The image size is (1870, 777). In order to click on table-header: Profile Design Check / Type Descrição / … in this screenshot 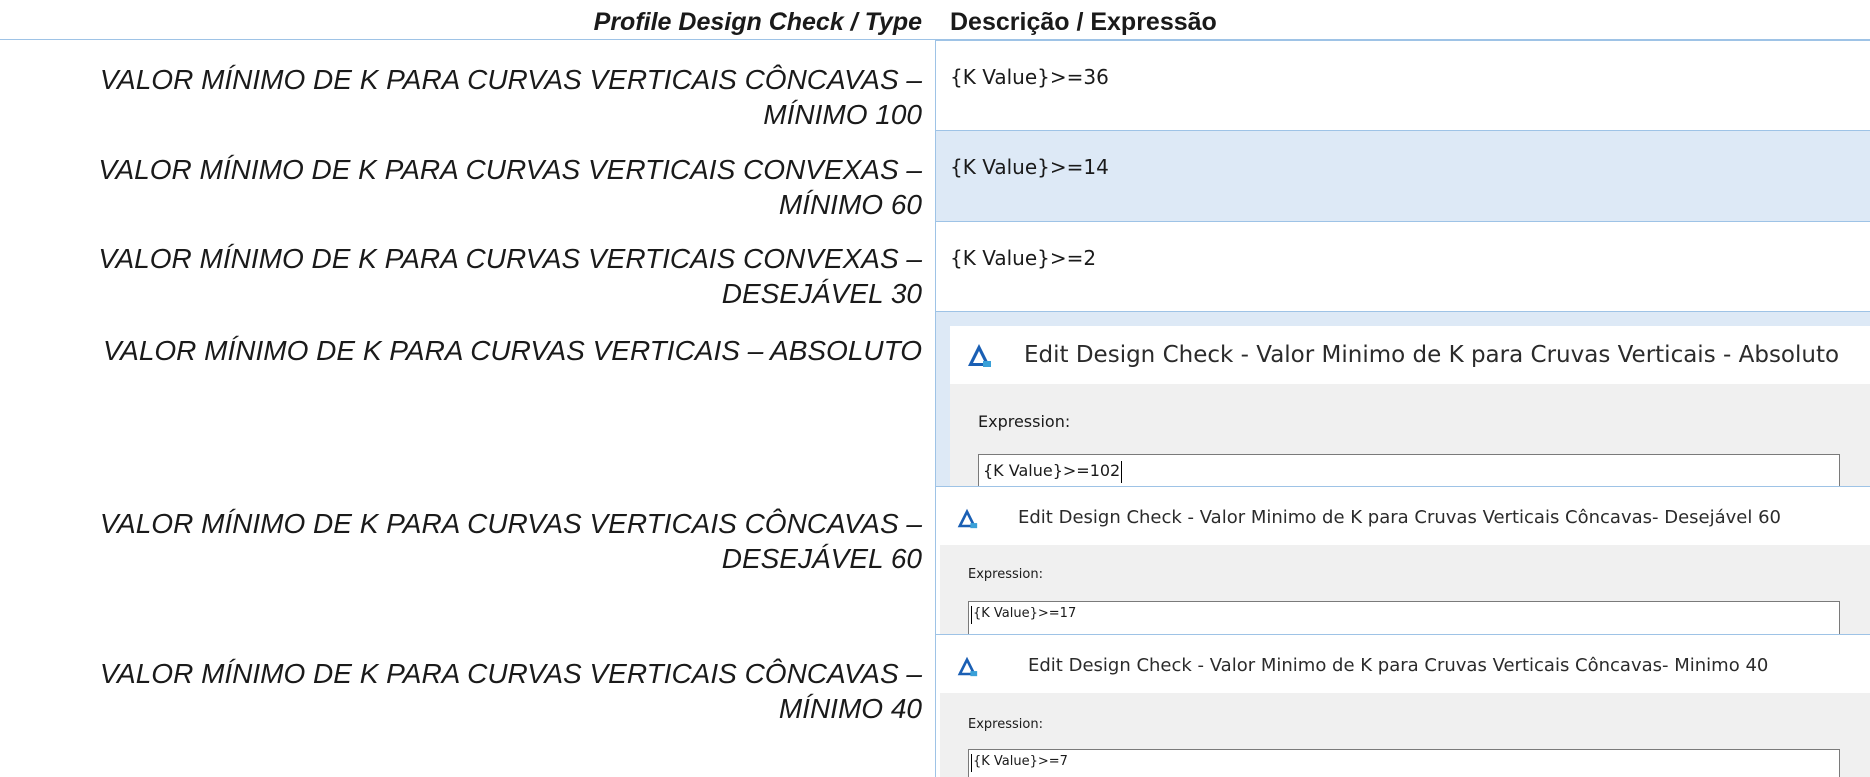, I will do `click(935, 20)`.